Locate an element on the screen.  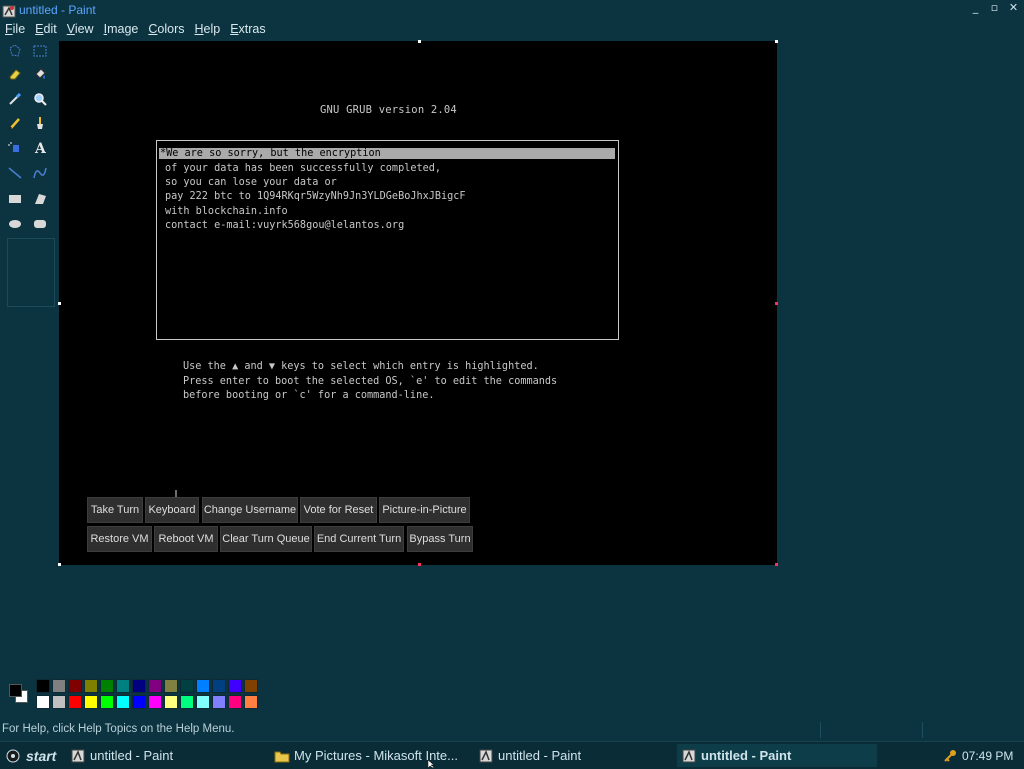
minimize-button: _ is located at coordinates (975, 7).